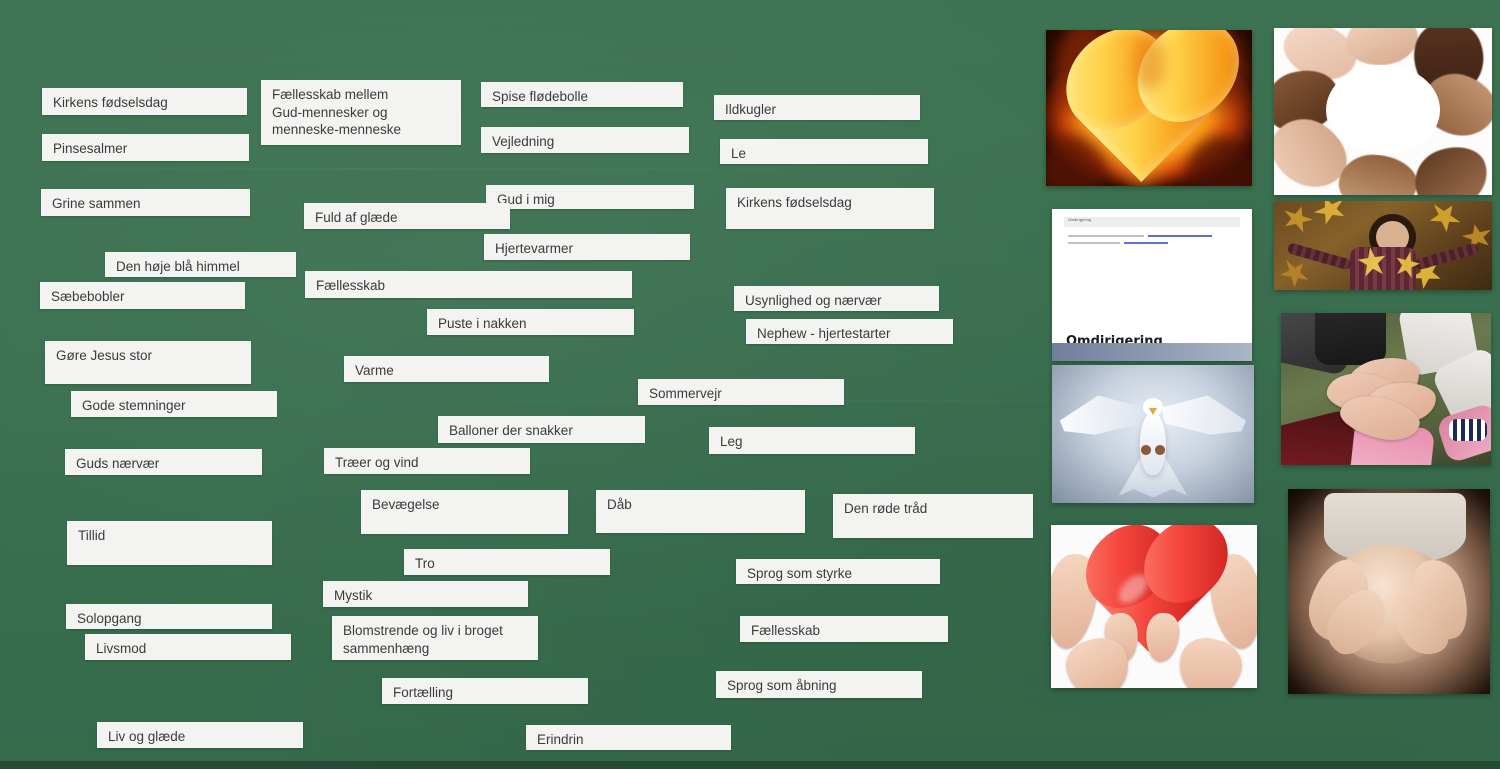 The height and width of the screenshot is (769, 1500). I want to click on note-text: Nephew - hjertestarter, so click(824, 333).